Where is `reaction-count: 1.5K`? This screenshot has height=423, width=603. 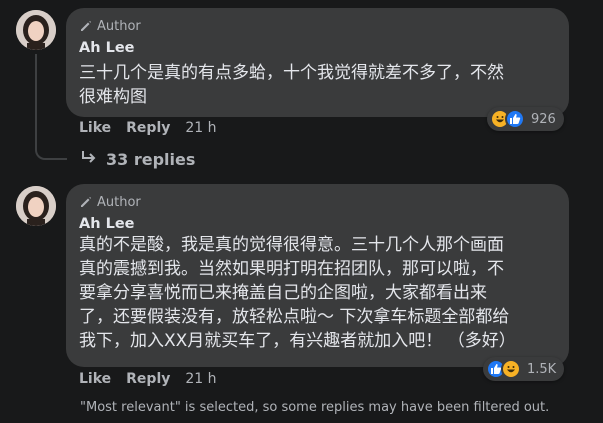
reaction-count: 1.5K is located at coordinates (542, 369).